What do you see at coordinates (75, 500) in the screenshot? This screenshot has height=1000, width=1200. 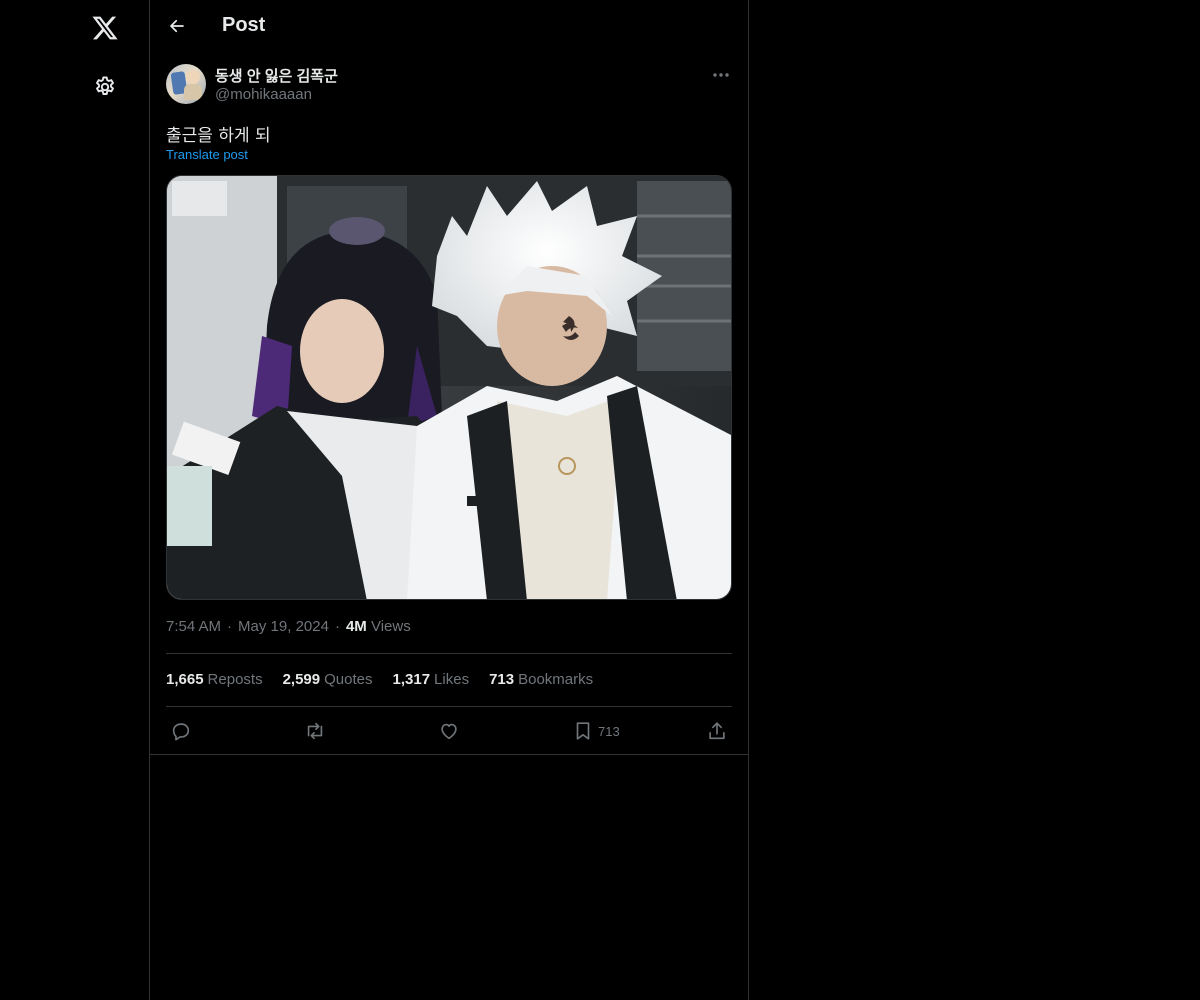 I see `left-nav` at bounding box center [75, 500].